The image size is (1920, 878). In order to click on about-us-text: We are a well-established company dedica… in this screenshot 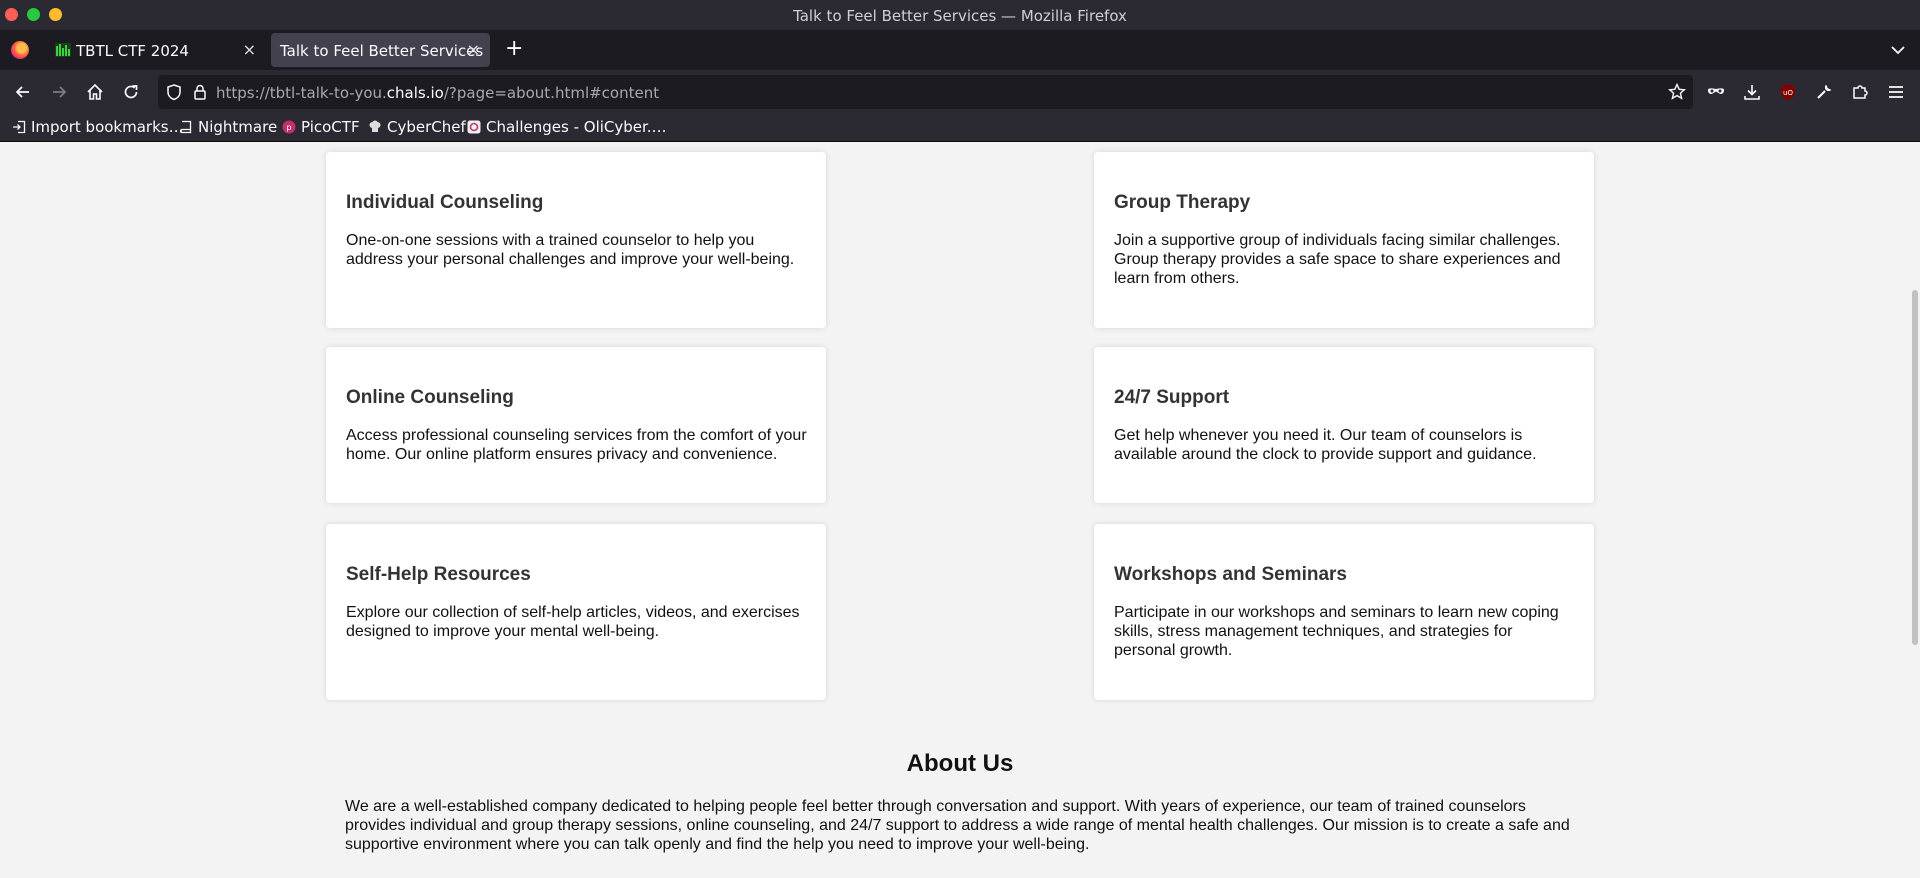, I will do `click(957, 825)`.